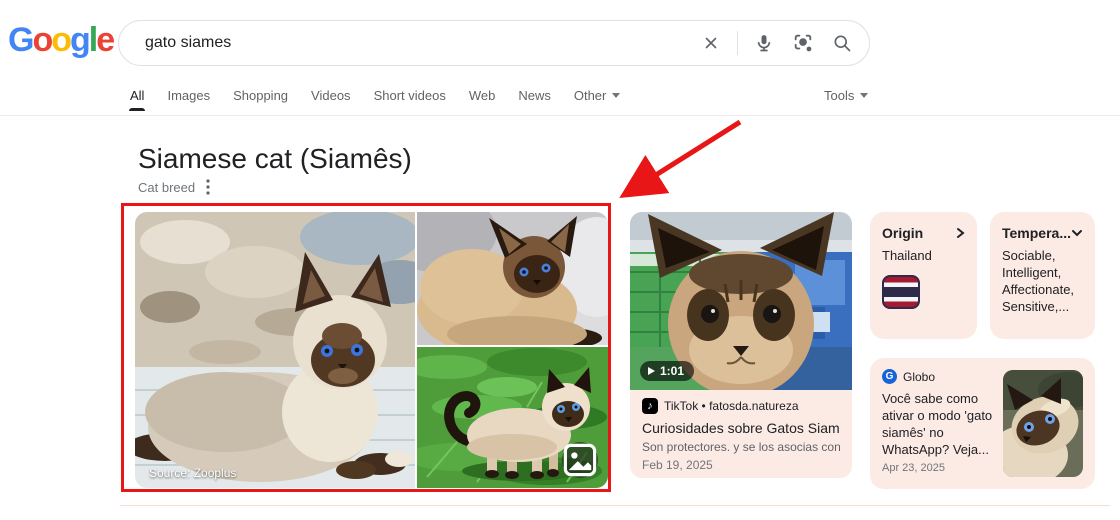 This screenshot has width=1120, height=520. I want to click on page-subtitle-row: Cat breed, so click(174, 187).